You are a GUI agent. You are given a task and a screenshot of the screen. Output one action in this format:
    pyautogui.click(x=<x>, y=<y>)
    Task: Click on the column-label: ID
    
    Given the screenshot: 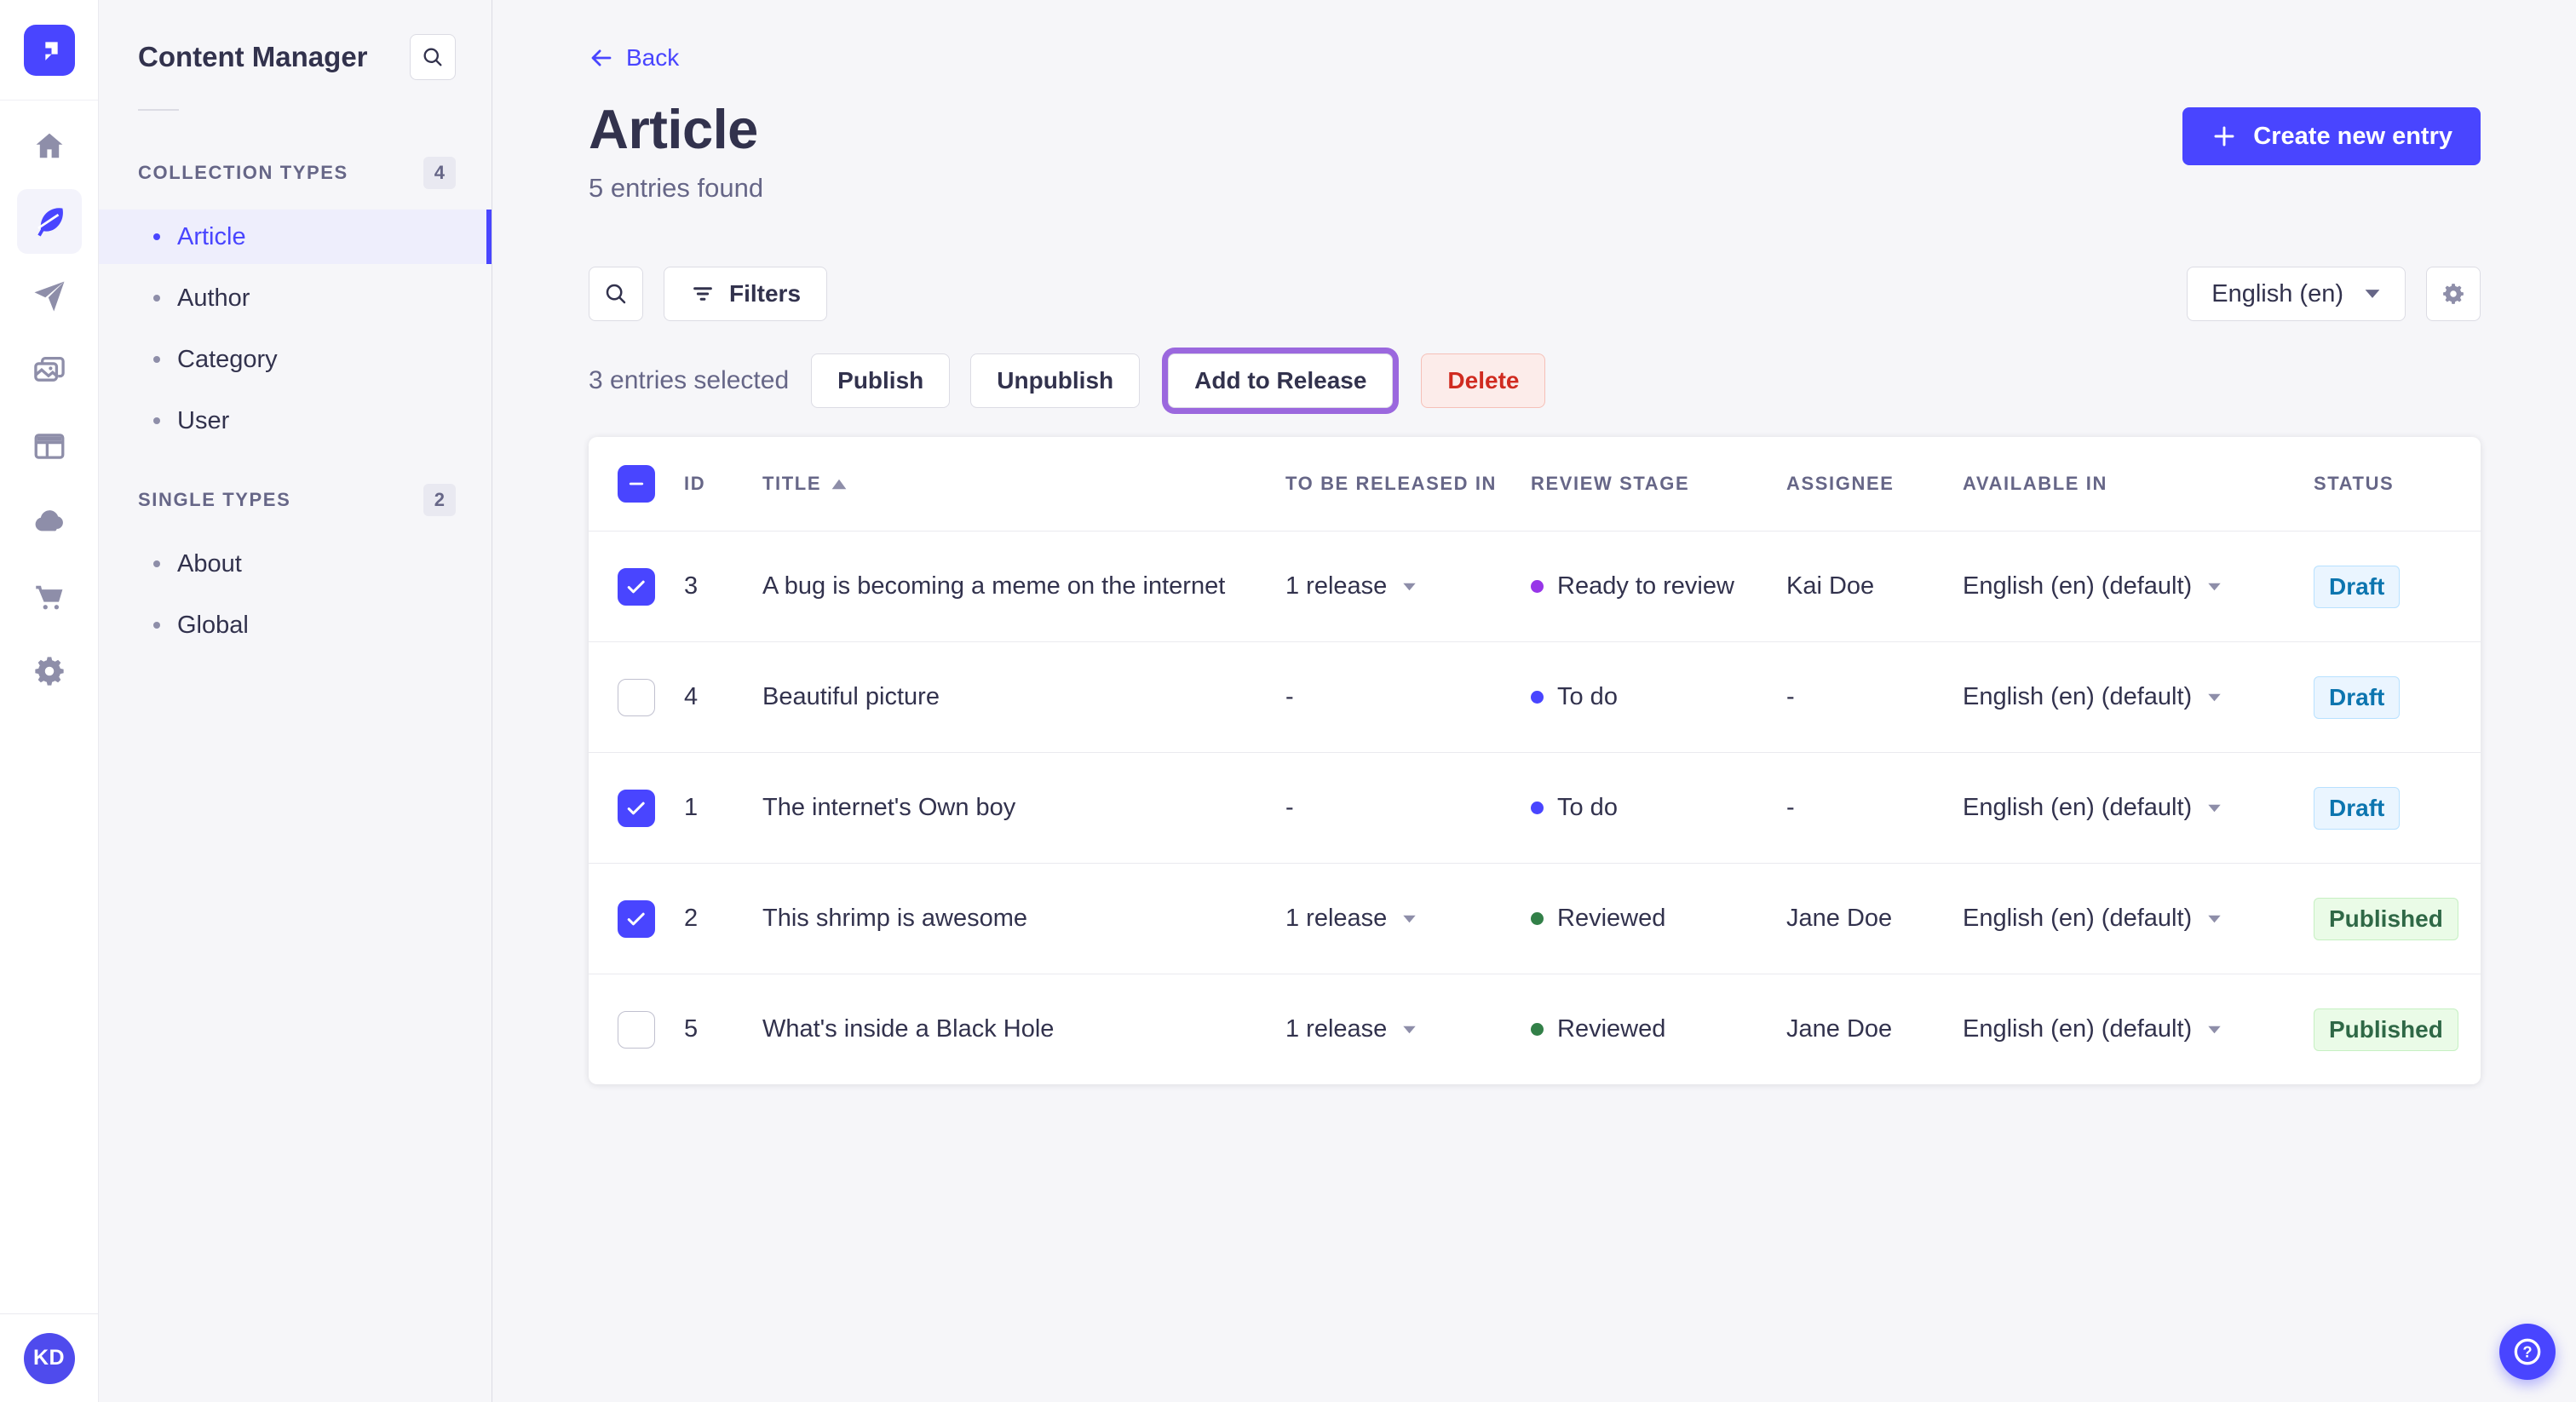 What is the action you would take?
    pyautogui.click(x=695, y=483)
    